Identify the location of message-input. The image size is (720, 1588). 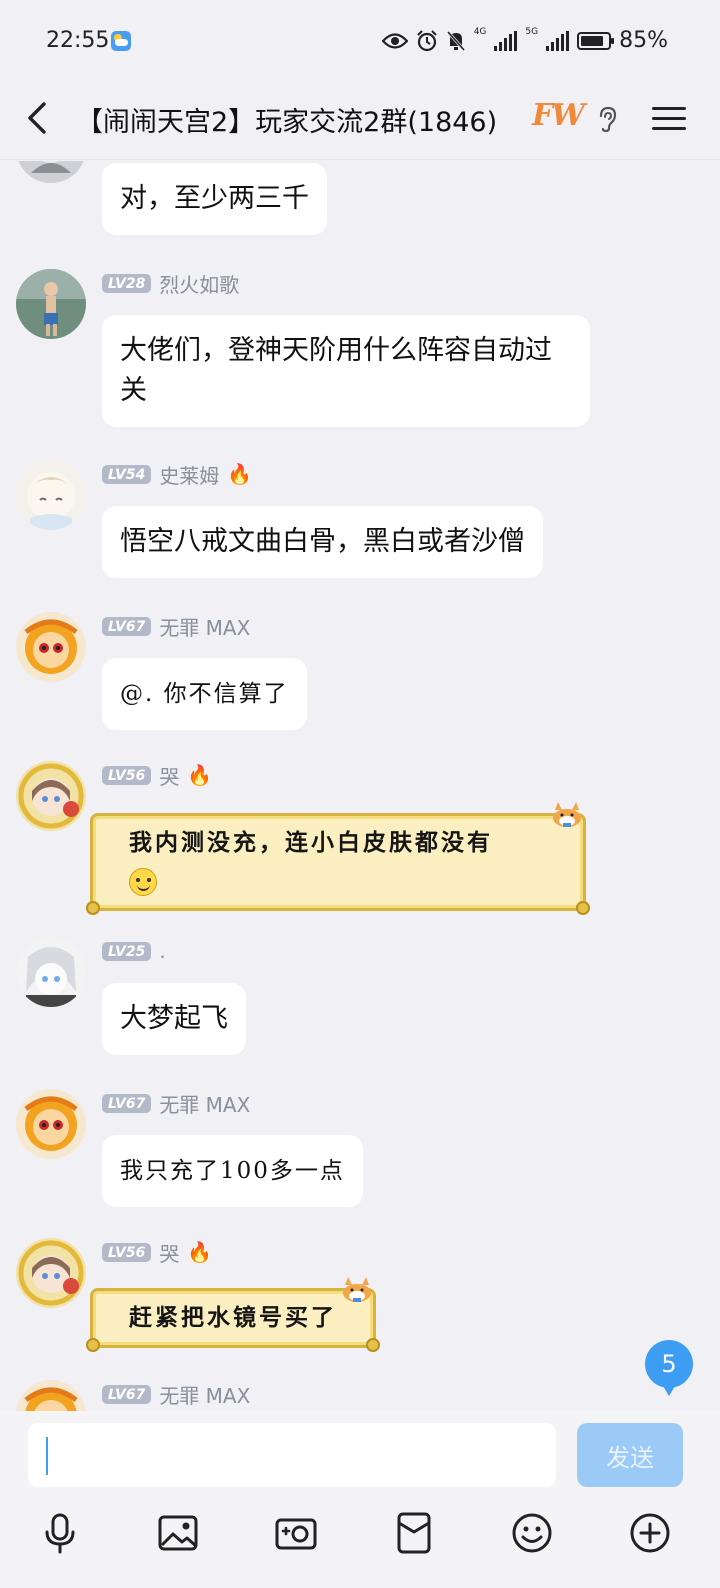
(292, 1455).